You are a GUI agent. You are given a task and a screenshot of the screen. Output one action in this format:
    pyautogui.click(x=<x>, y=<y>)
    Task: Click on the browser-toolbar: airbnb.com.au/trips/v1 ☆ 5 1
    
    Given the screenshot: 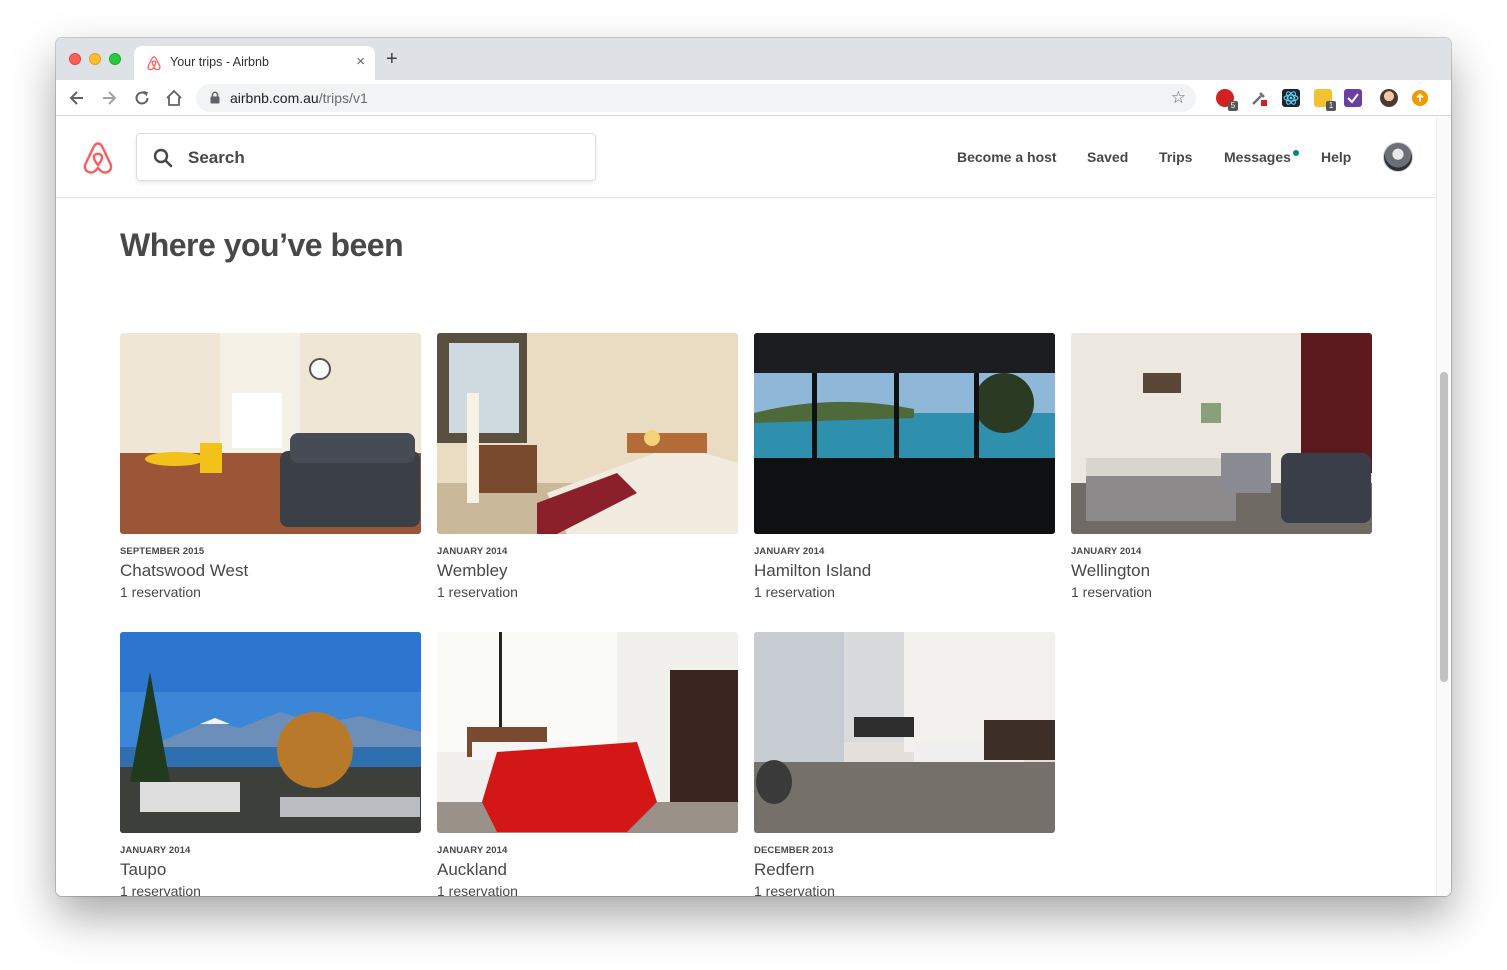 What is the action you would take?
    pyautogui.click(x=753, y=98)
    